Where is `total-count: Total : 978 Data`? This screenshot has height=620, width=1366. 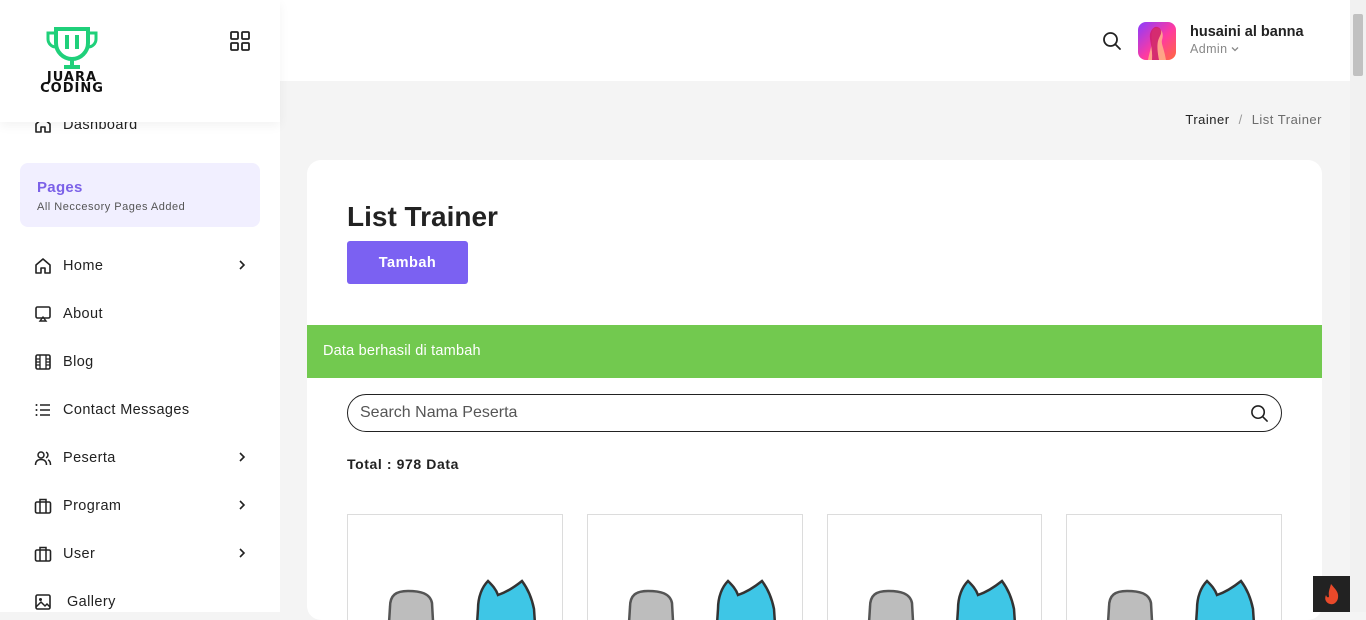 total-count: Total : 978 Data is located at coordinates (403, 464).